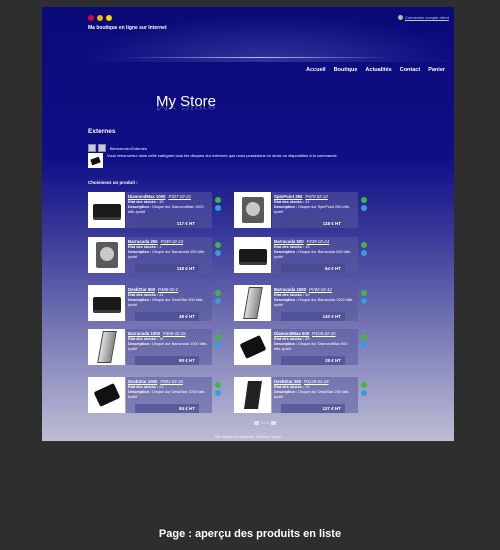  What do you see at coordinates (168, 289) in the screenshot?
I see `product-ref: P496-02-2` at bounding box center [168, 289].